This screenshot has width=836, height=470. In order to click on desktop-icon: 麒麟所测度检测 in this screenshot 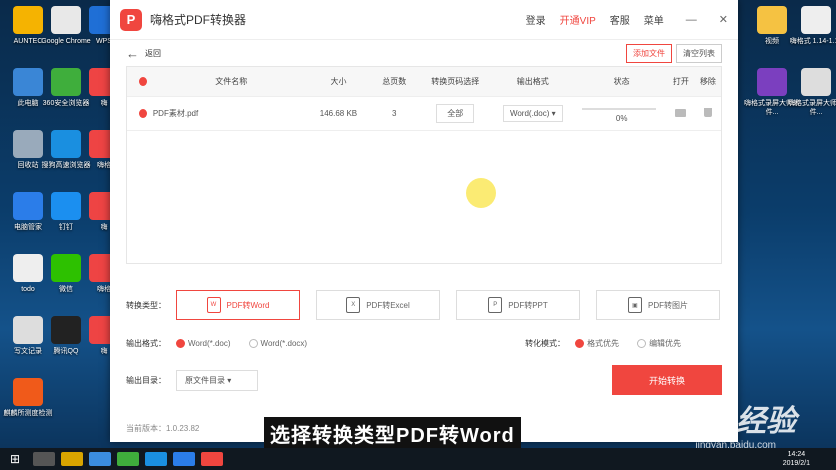, I will do `click(28, 398)`.